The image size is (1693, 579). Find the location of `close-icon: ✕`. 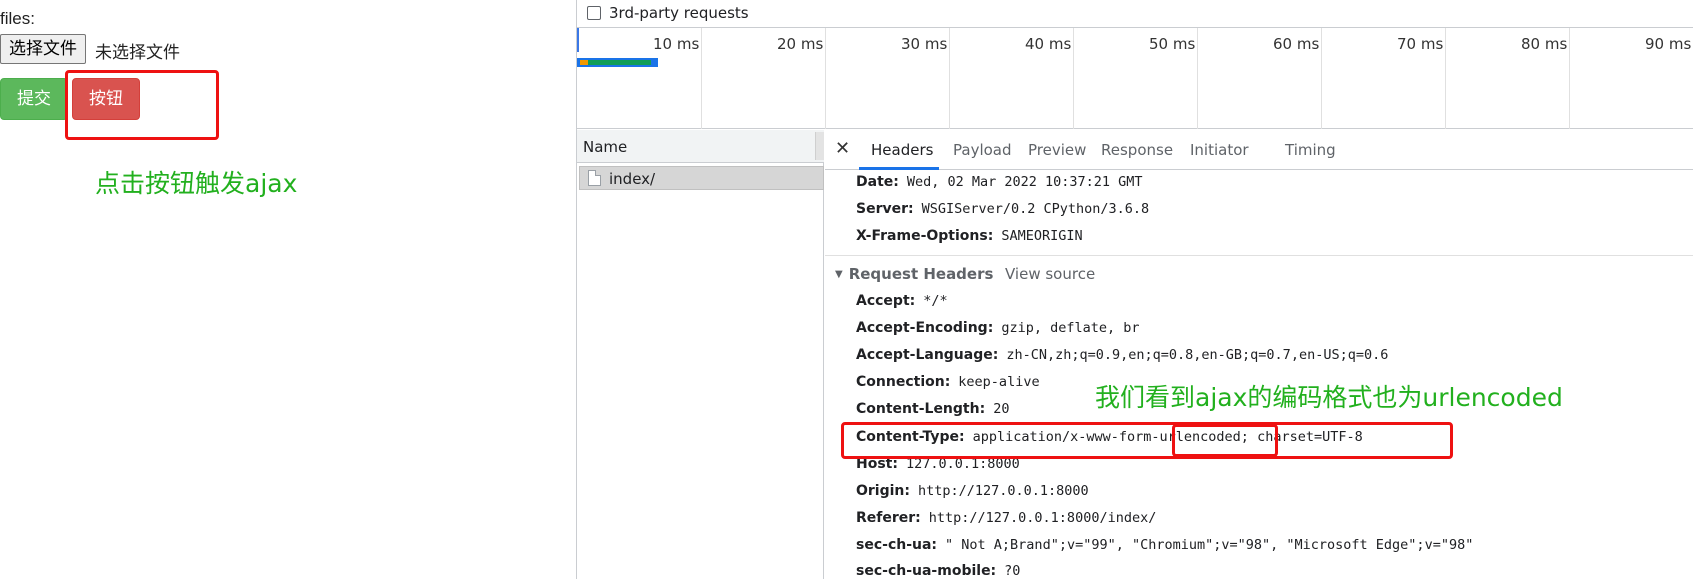

close-icon: ✕ is located at coordinates (842, 148).